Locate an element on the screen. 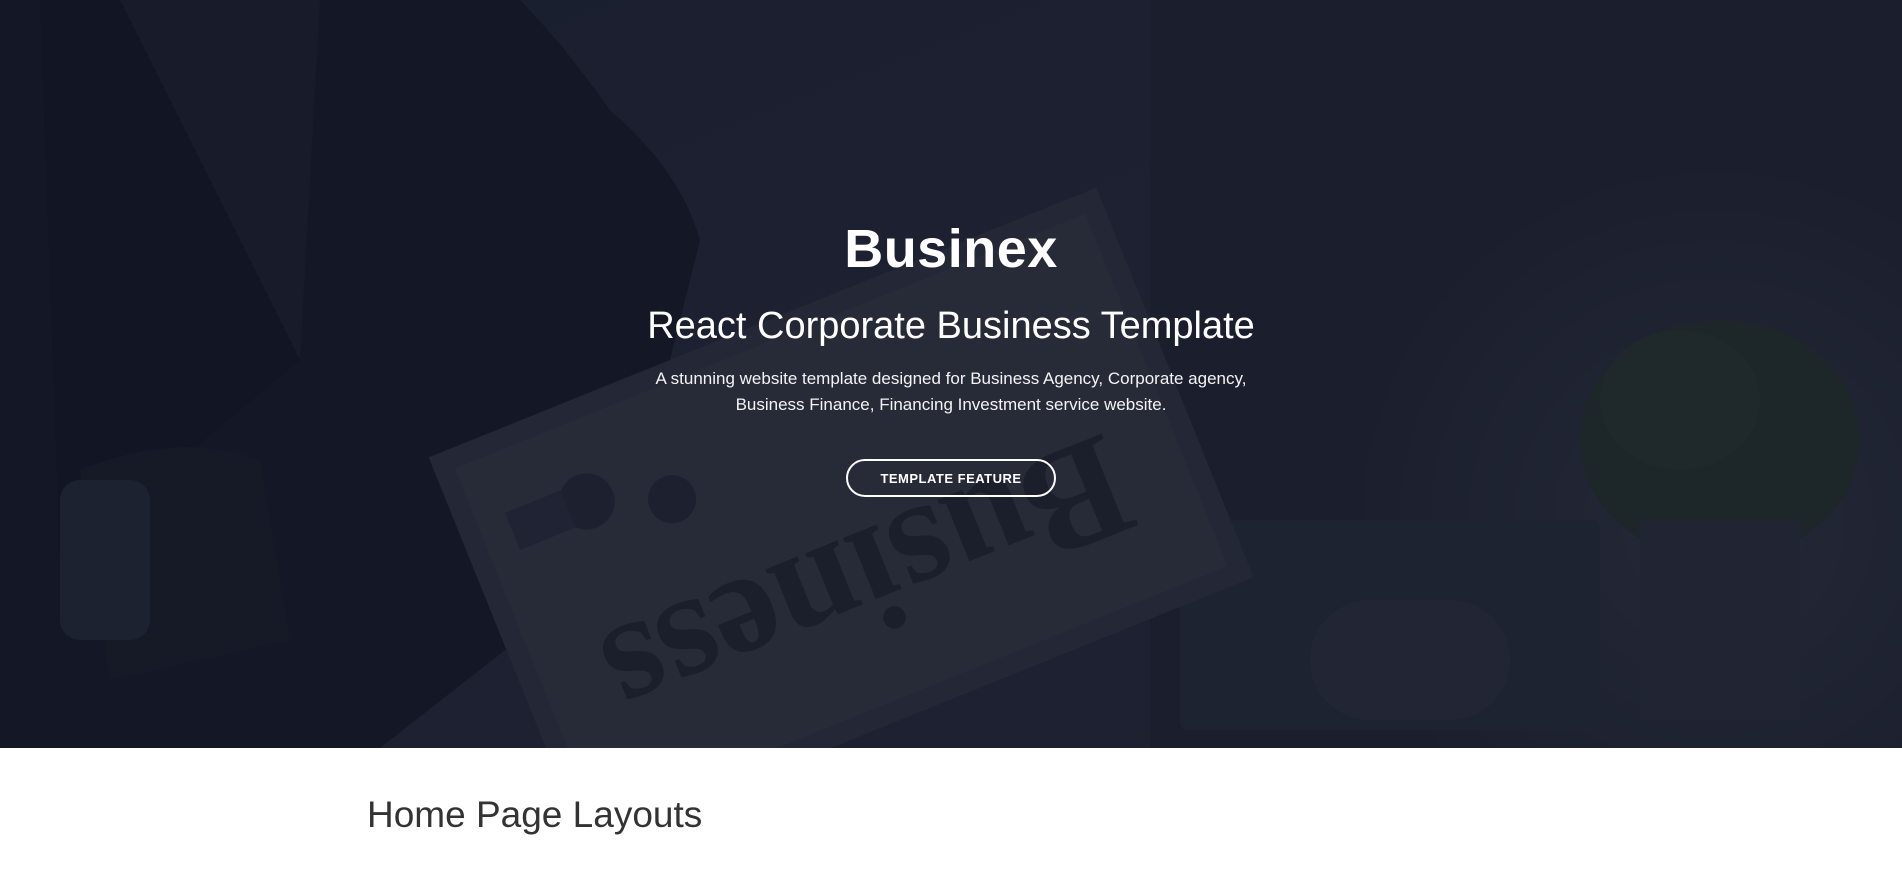 This screenshot has height=869, width=1902. hero-subtitle: React Corporate Business Template is located at coordinates (951, 326).